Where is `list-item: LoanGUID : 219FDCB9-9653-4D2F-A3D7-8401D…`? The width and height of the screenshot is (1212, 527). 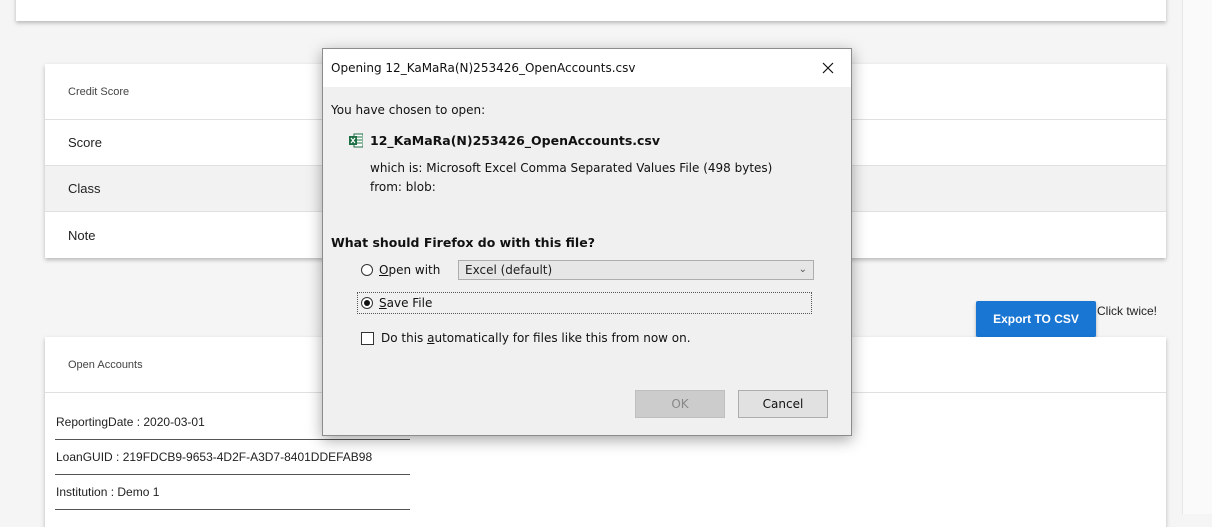 list-item: LoanGUID : 219FDCB9-9653-4D2F-A3D7-8401D… is located at coordinates (232, 457).